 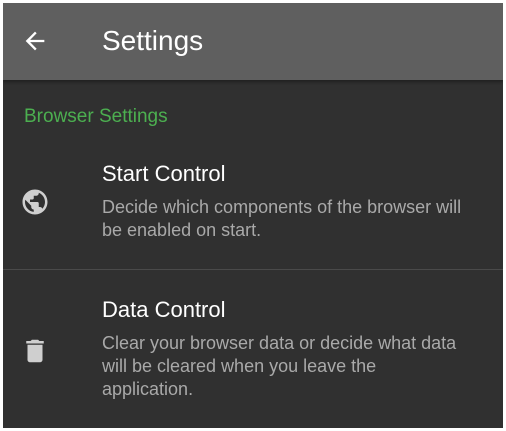 I want to click on trash-icon, so click(x=35, y=351).